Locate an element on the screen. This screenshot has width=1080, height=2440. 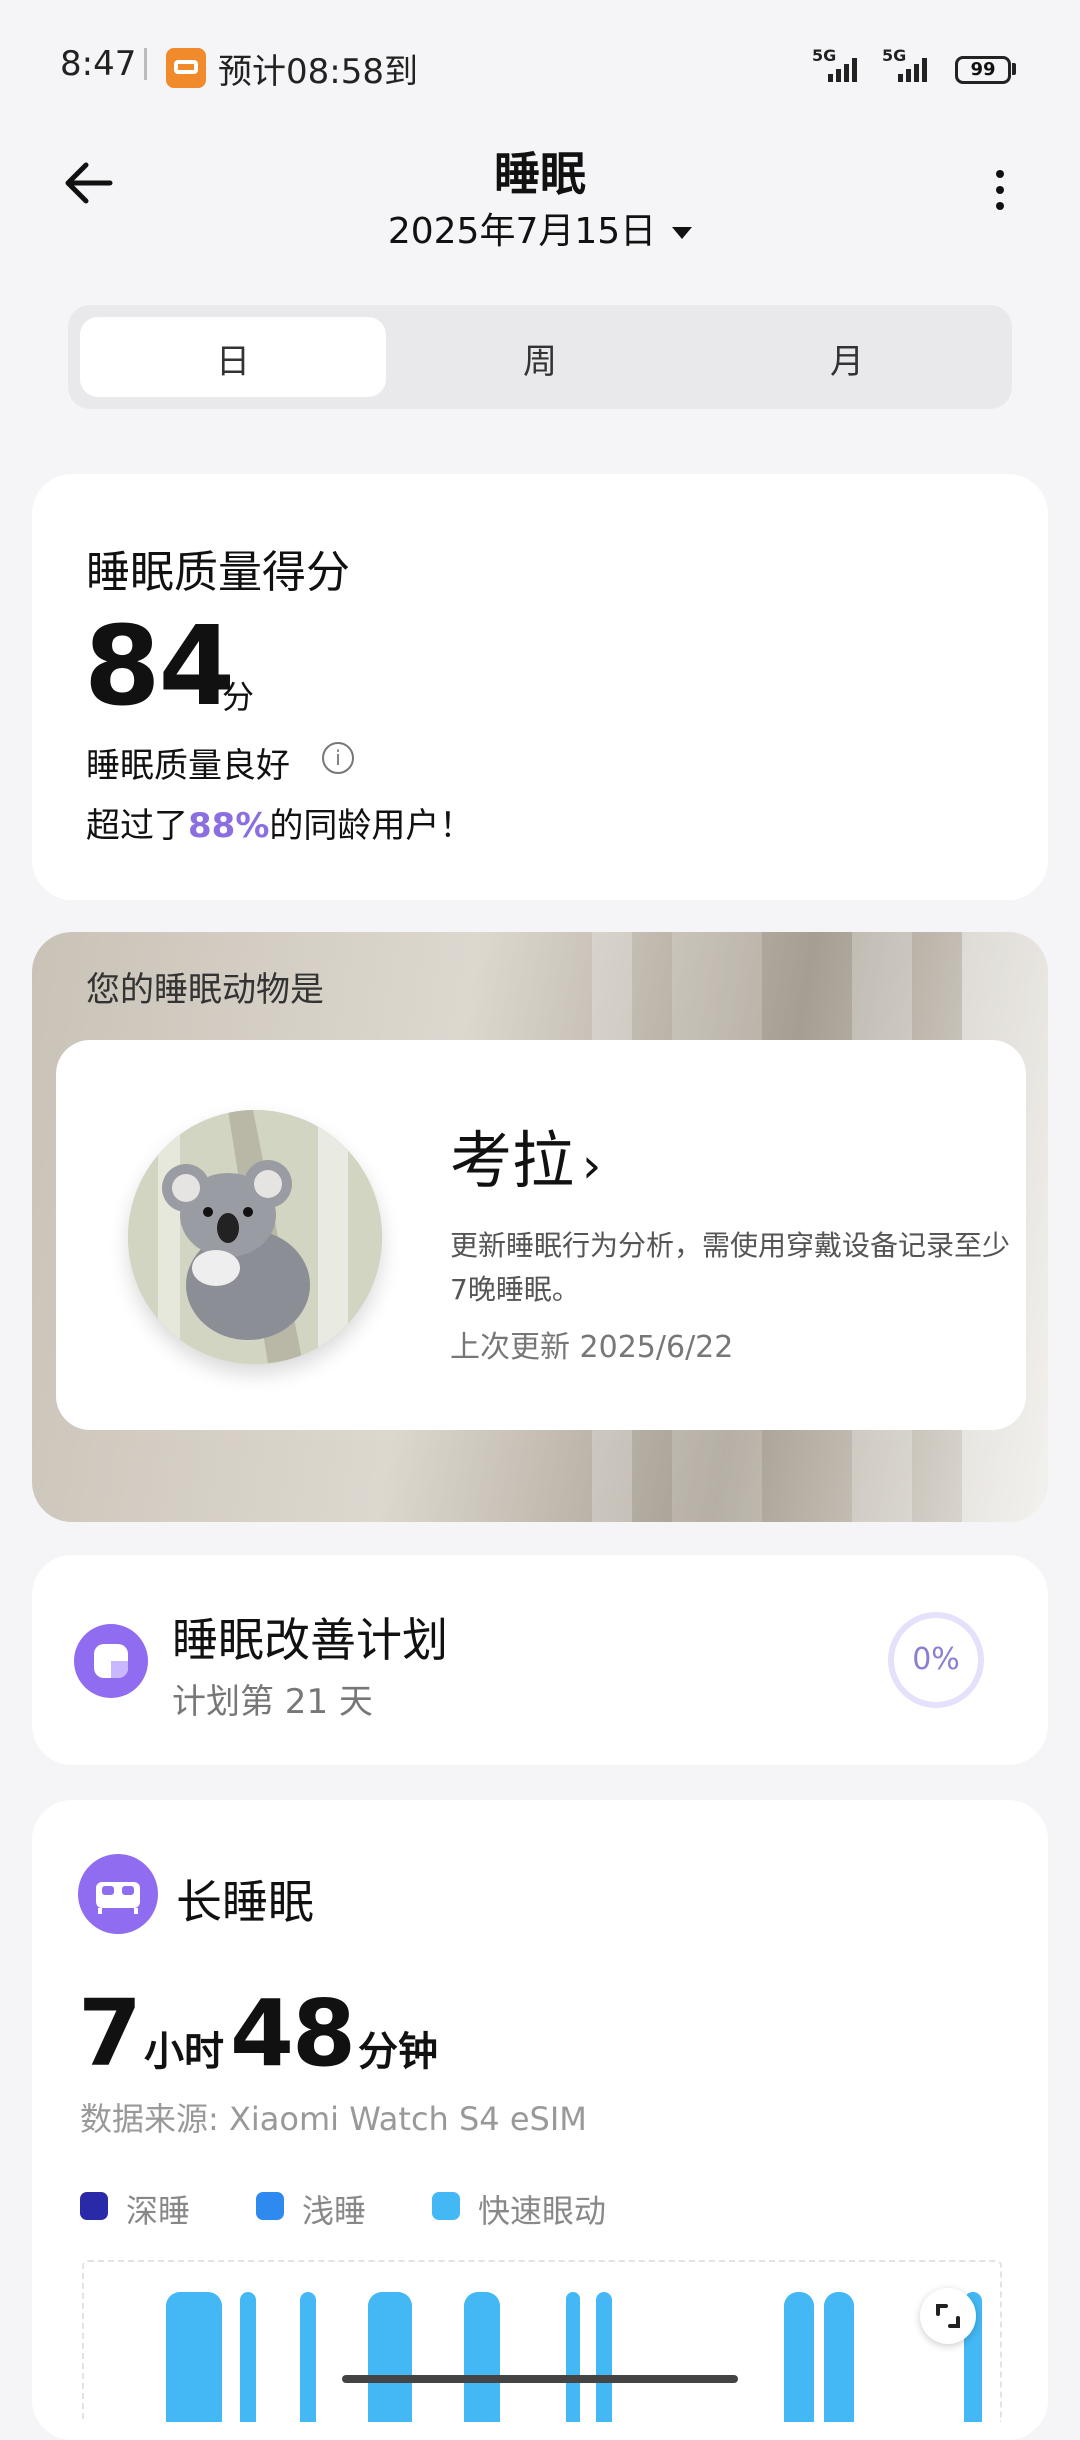
percentile-text: 超过了88%的同龄用户！ is located at coordinates (279, 822).